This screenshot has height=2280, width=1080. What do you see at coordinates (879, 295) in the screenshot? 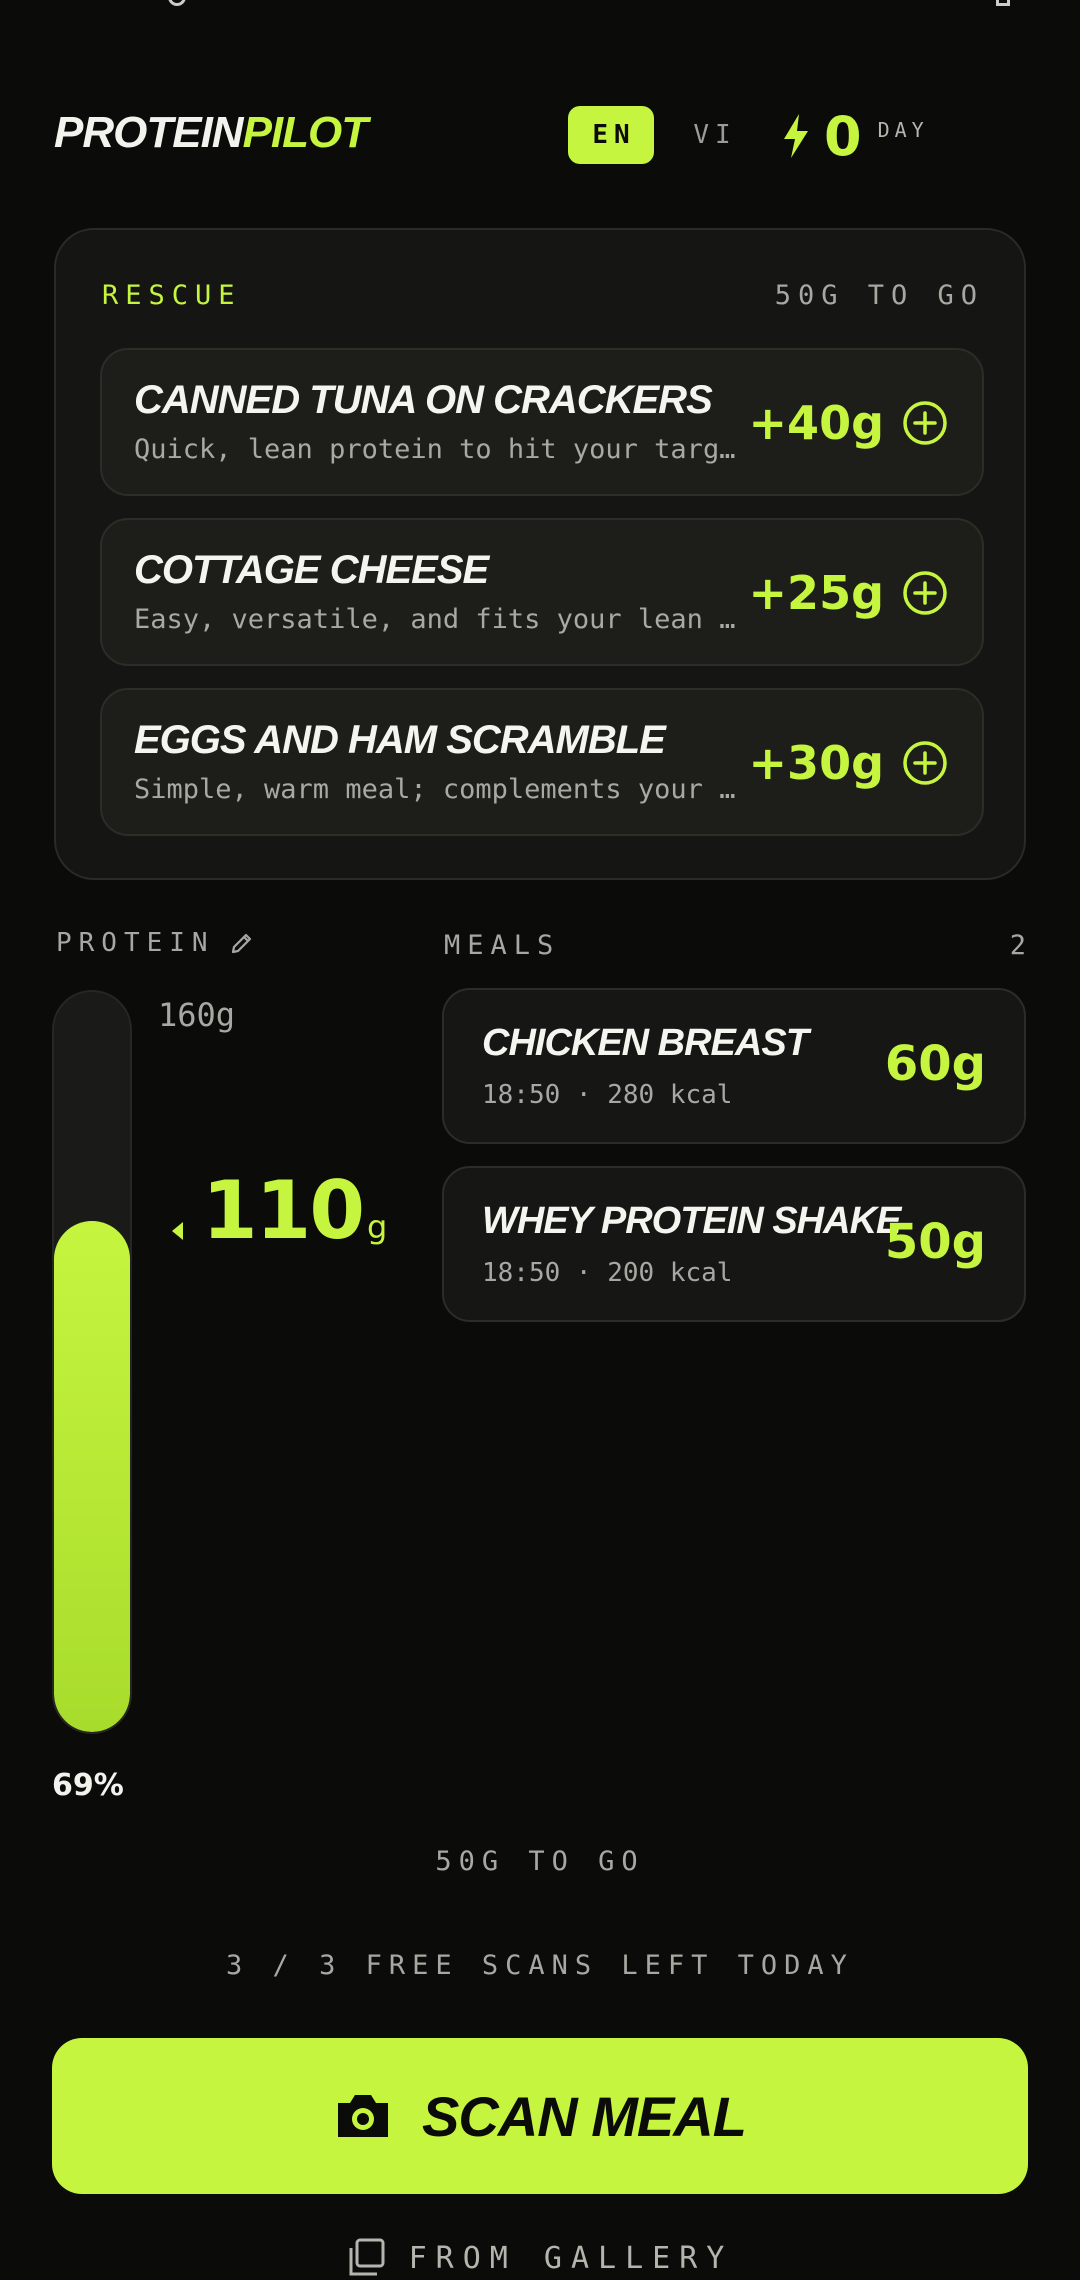
I see `rescue-to-go: 50G TO GO` at bounding box center [879, 295].